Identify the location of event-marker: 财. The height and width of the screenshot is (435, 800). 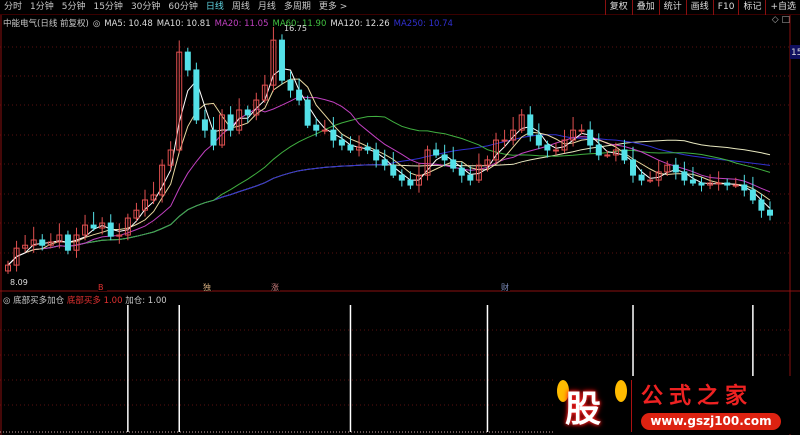
(505, 287).